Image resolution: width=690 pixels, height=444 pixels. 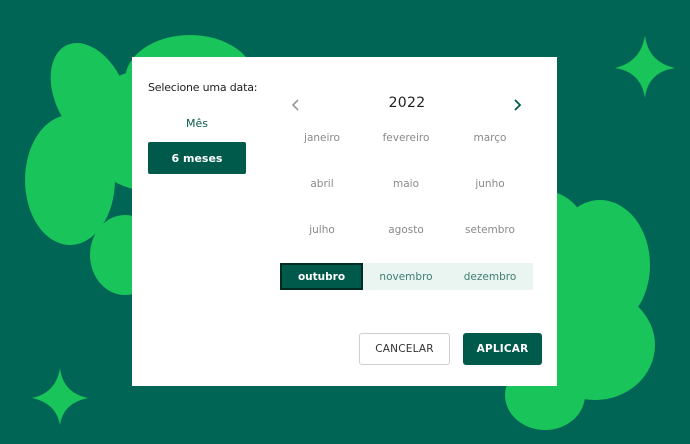 I want to click on month-novembro: novembro, so click(x=406, y=276).